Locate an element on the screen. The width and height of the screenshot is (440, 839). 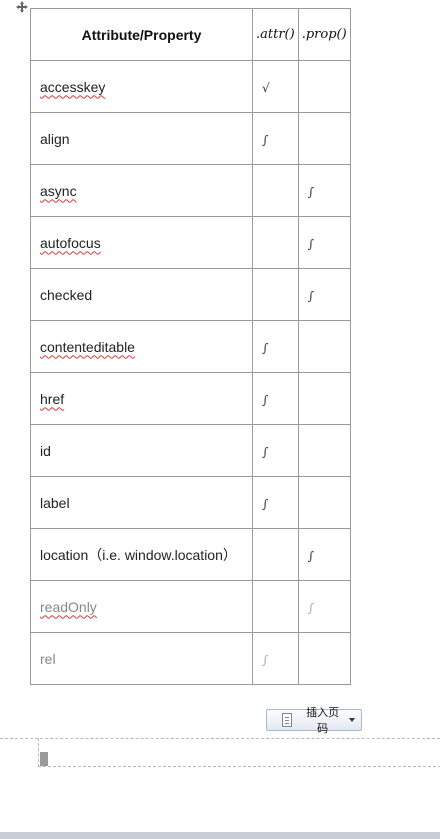
attribute-name: accesskey is located at coordinates (73, 86).